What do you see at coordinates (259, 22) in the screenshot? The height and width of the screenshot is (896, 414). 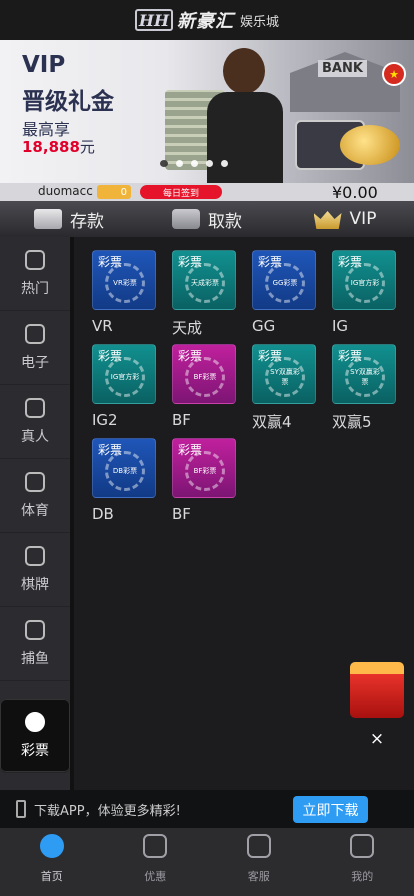 I see `logo-subtitle: 娱乐城` at bounding box center [259, 22].